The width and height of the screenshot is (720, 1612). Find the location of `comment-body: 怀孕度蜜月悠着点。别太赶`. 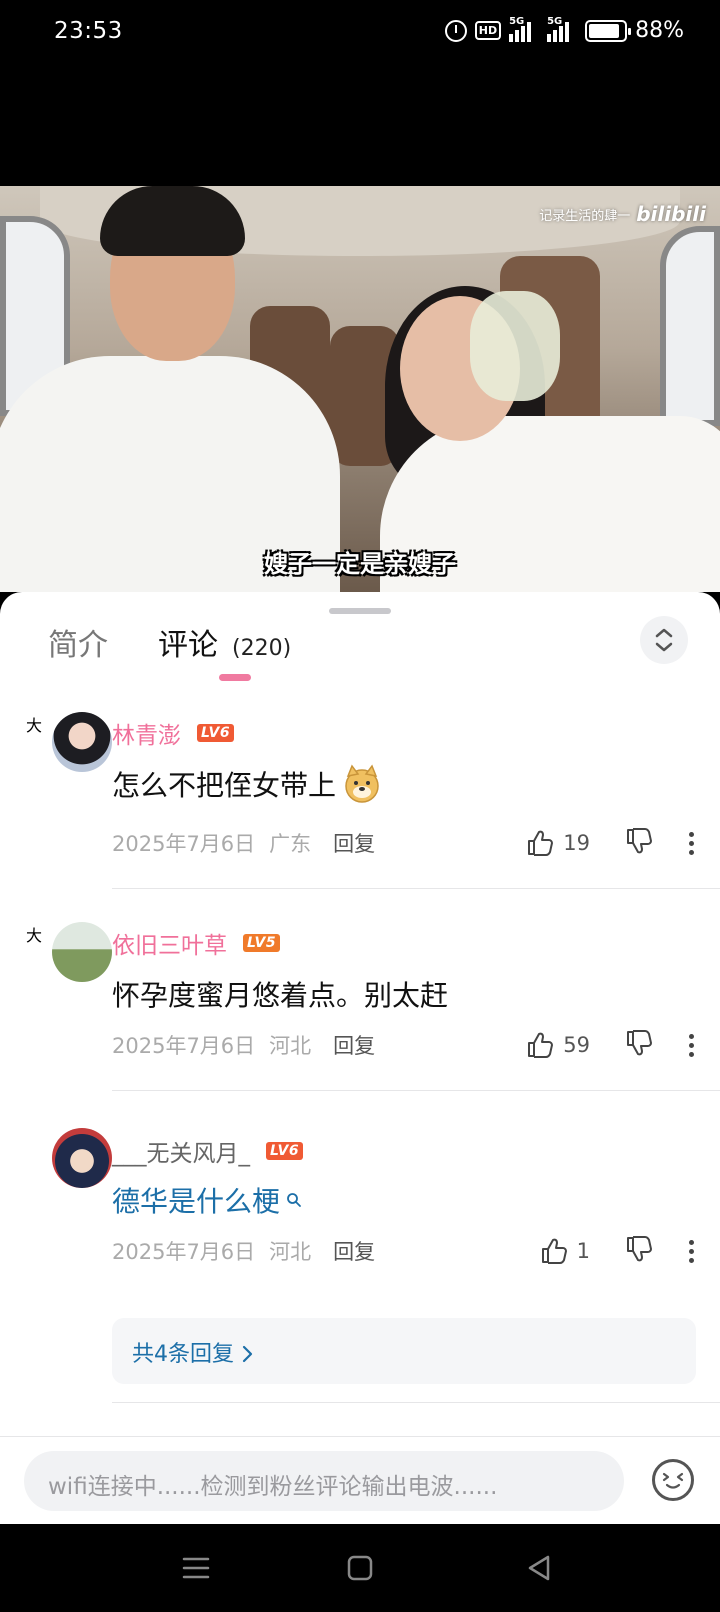

comment-body: 怀孕度蜜月悠着点。别太赶 is located at coordinates (280, 995).